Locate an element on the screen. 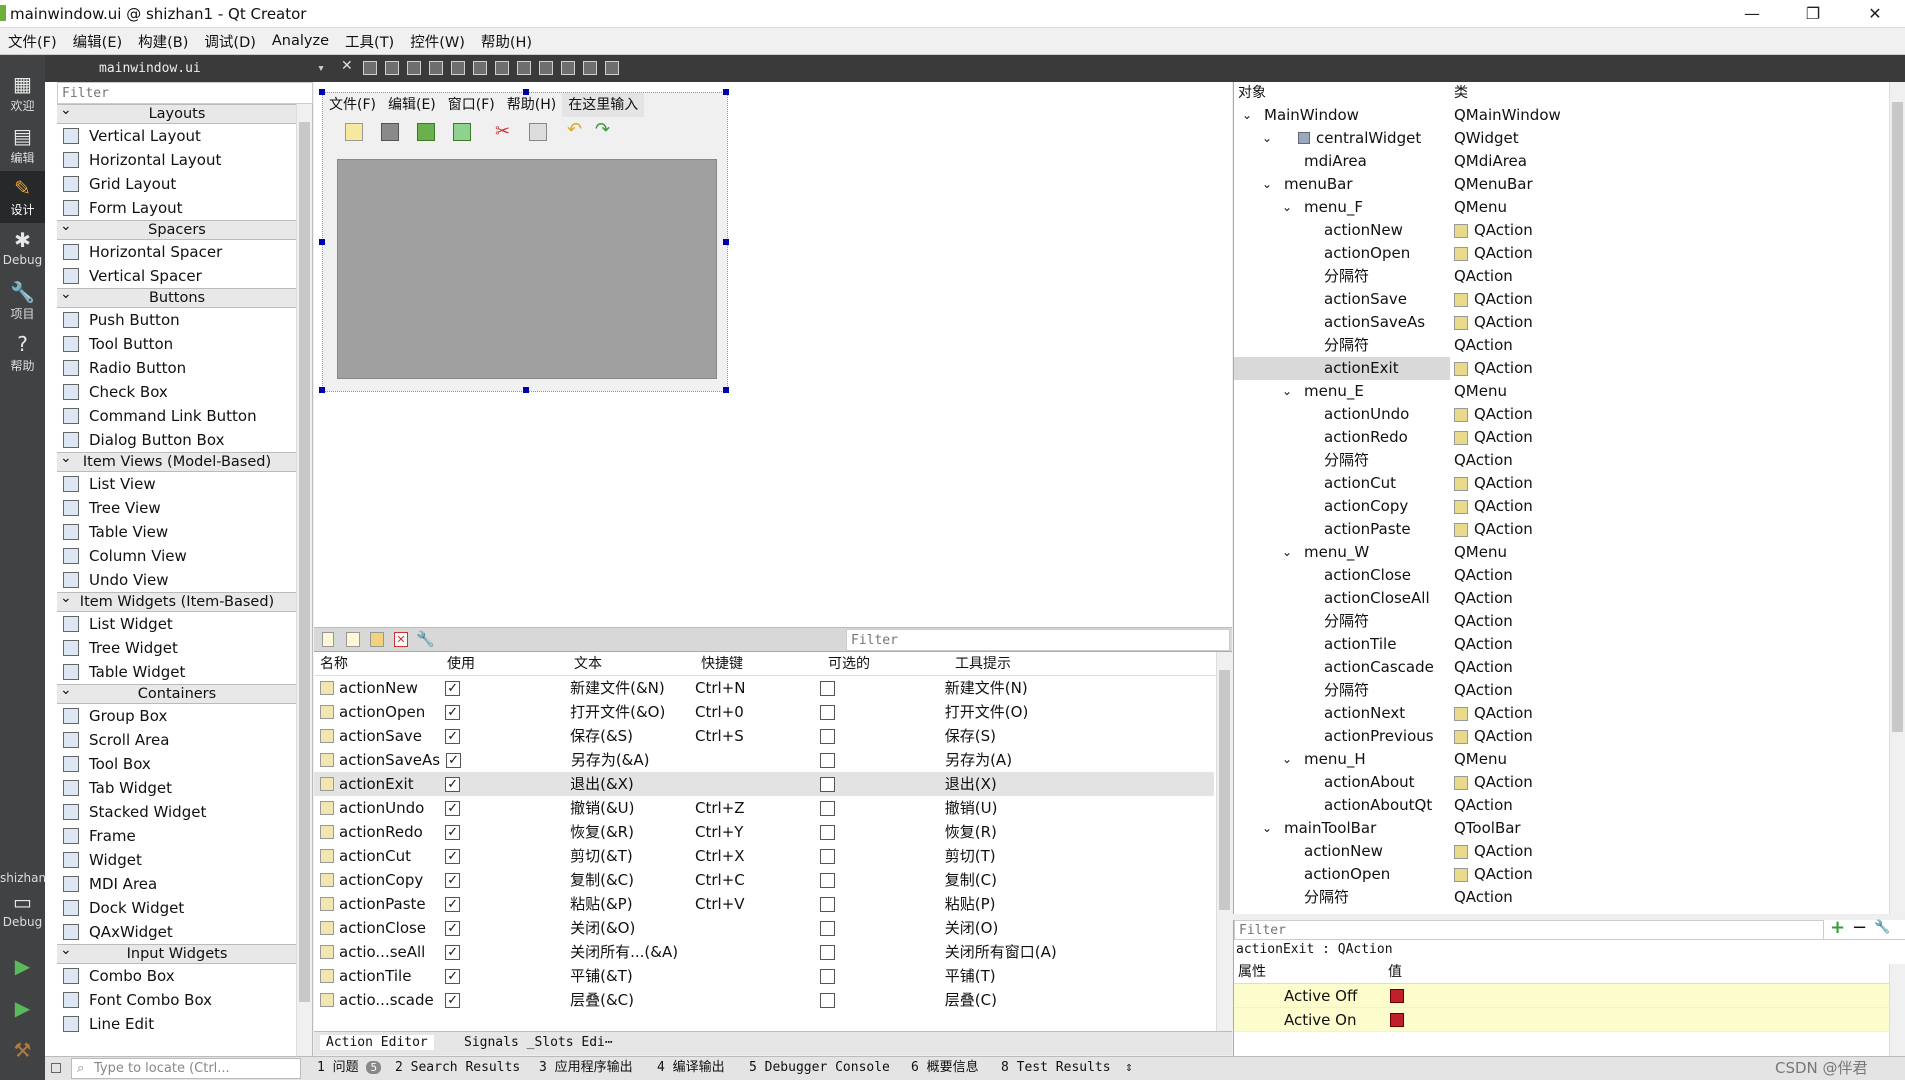  maximize-button: ❐ is located at coordinates (1813, 14).